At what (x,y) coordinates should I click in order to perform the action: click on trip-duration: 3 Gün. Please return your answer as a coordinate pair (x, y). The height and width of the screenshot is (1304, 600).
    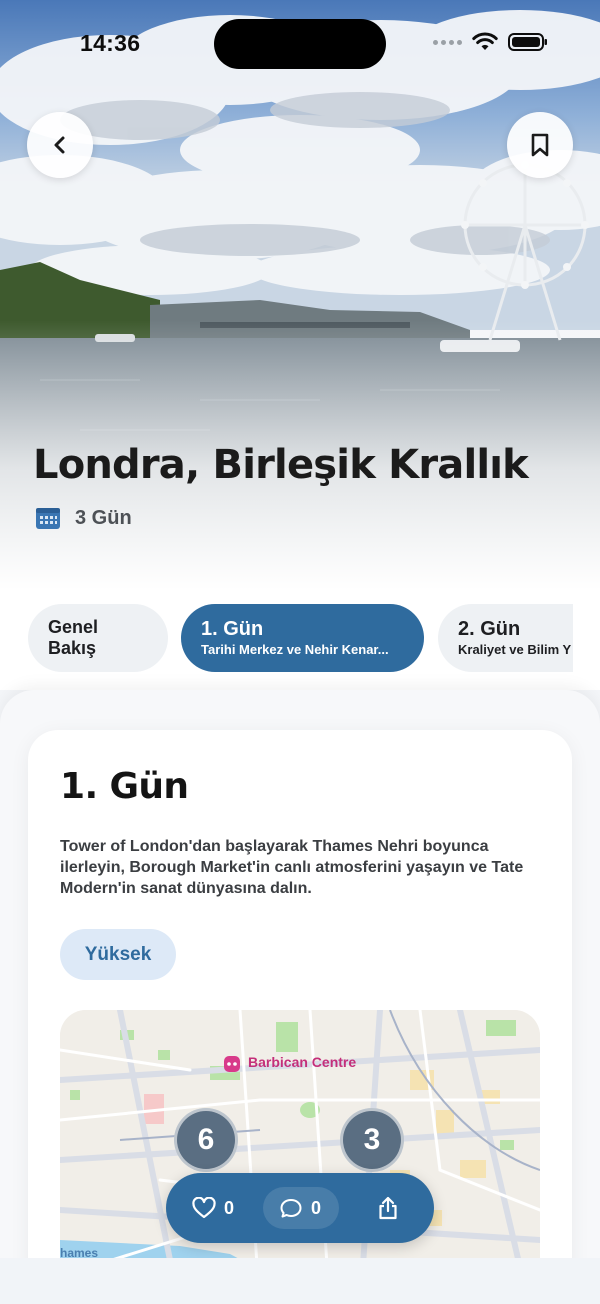
    Looking at the image, I should click on (83, 518).